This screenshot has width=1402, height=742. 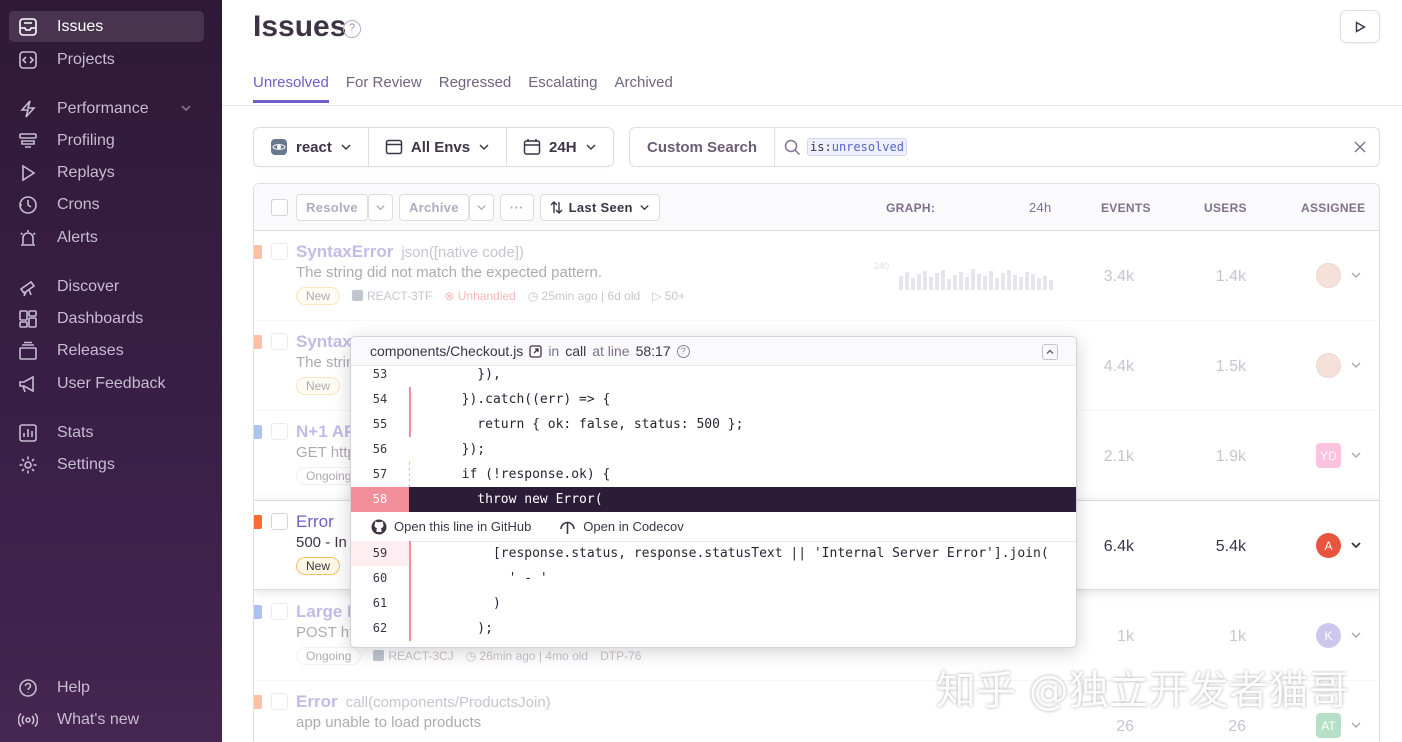 What do you see at coordinates (857, 147) in the screenshot?
I see `search-token: is:unresolved` at bounding box center [857, 147].